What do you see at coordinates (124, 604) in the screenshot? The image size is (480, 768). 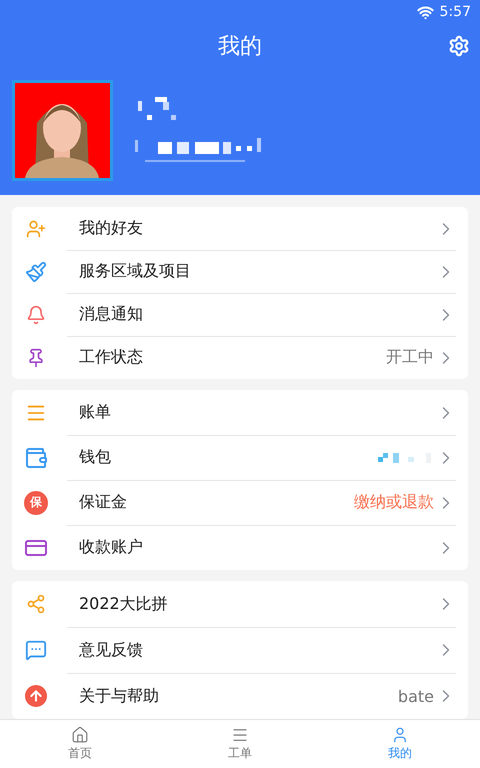 I see `menu-label: 2022大比拼` at bounding box center [124, 604].